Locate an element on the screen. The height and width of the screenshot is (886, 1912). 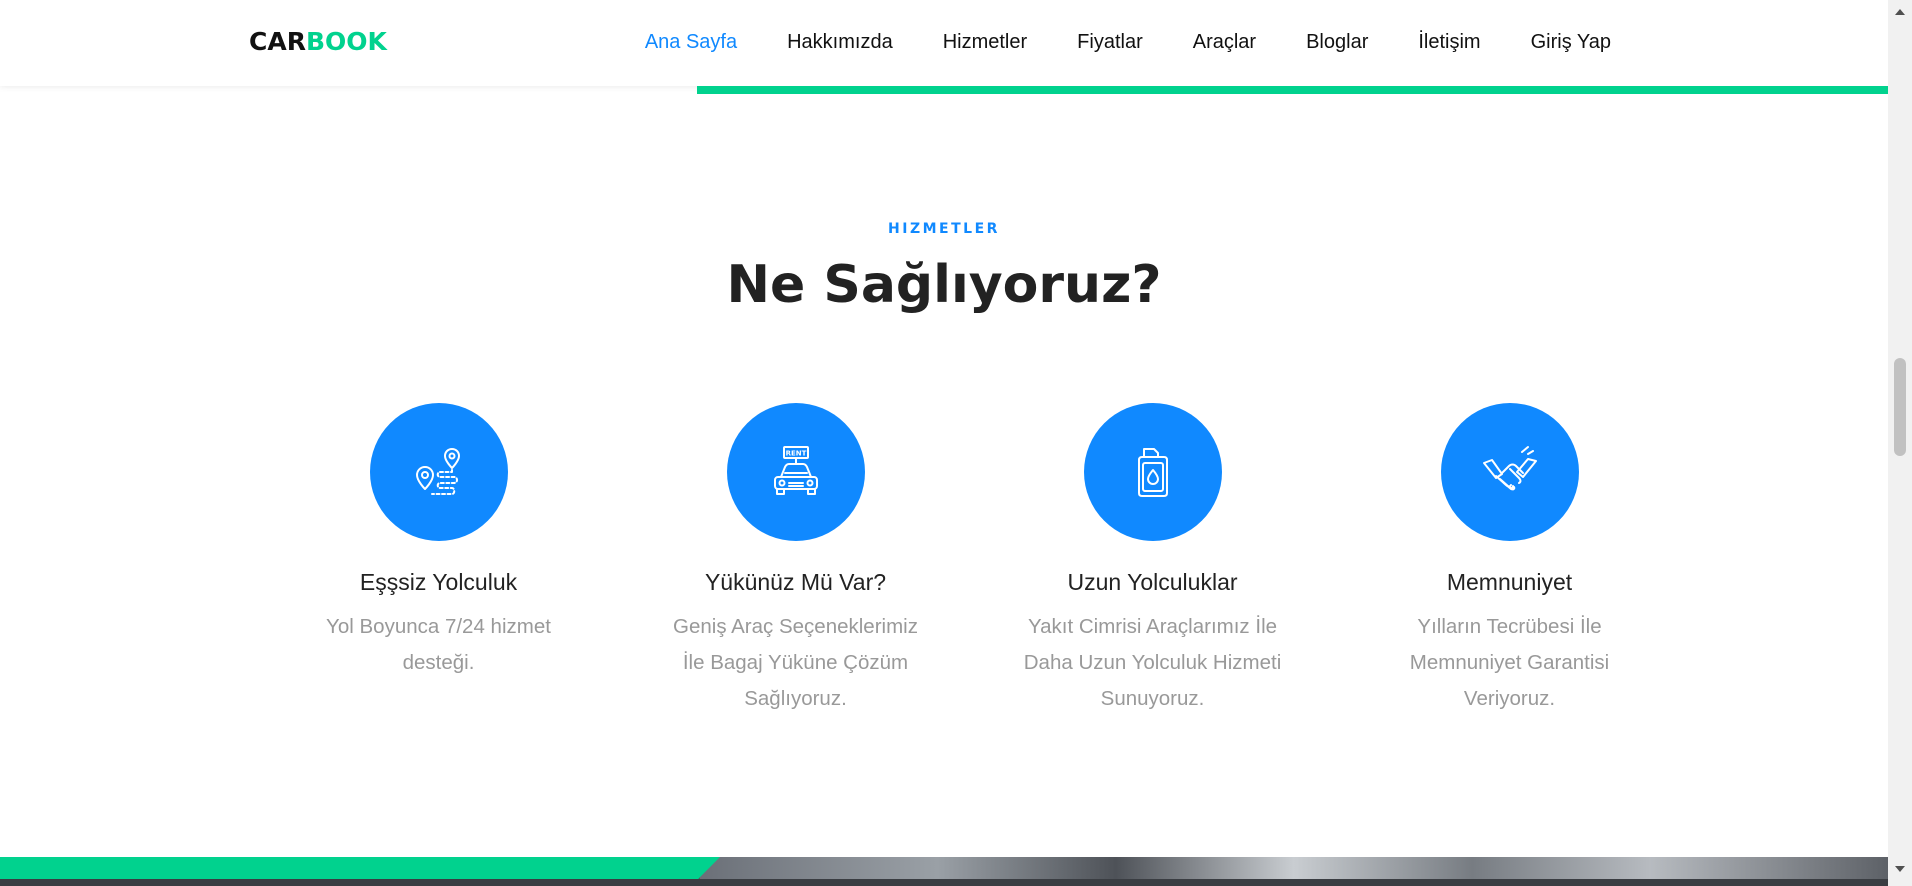
nav-item-hizmetler: Hizmetler is located at coordinates (985, 42).